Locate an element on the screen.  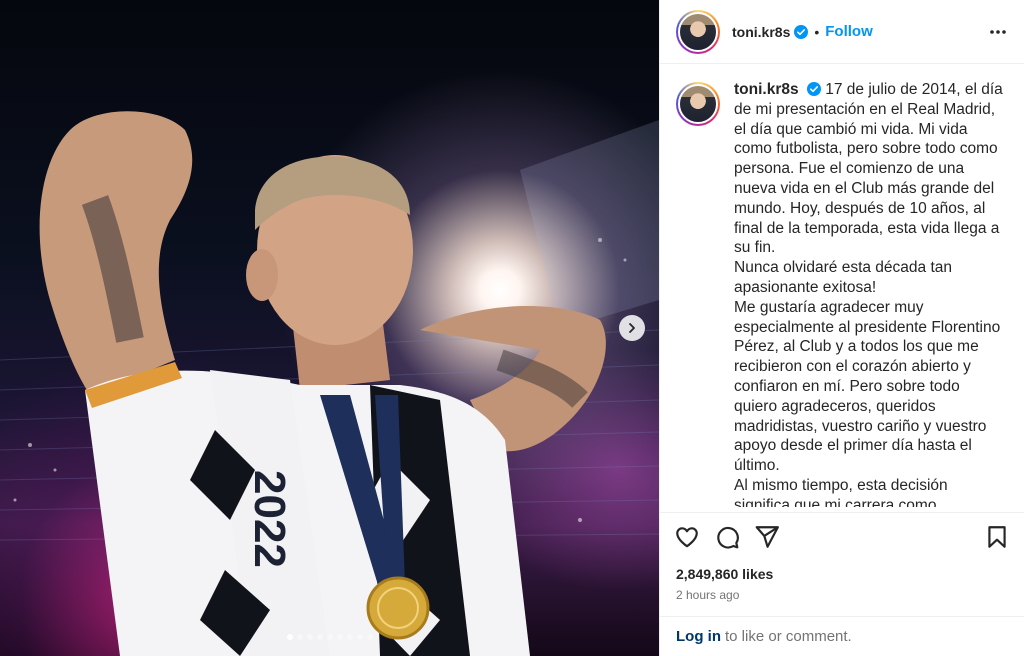
follow-button: Follow is located at coordinates (849, 31).